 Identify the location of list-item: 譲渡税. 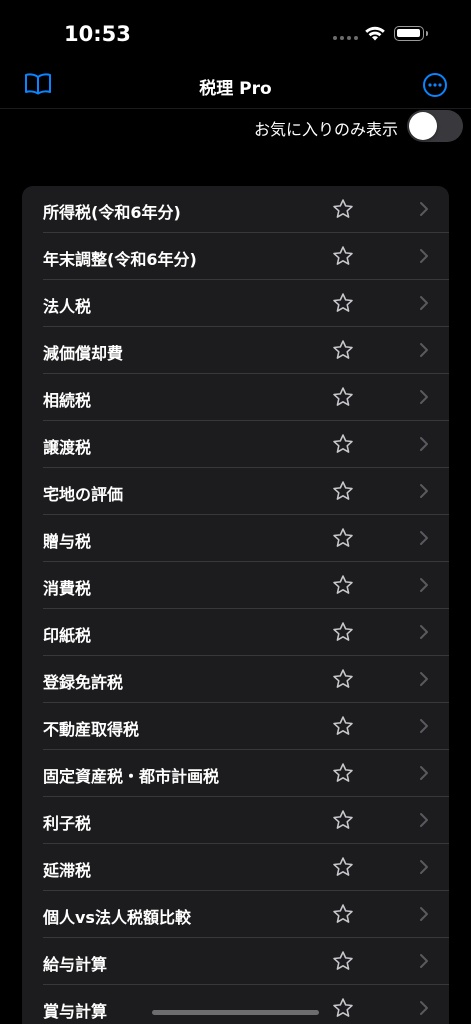
(235, 444).